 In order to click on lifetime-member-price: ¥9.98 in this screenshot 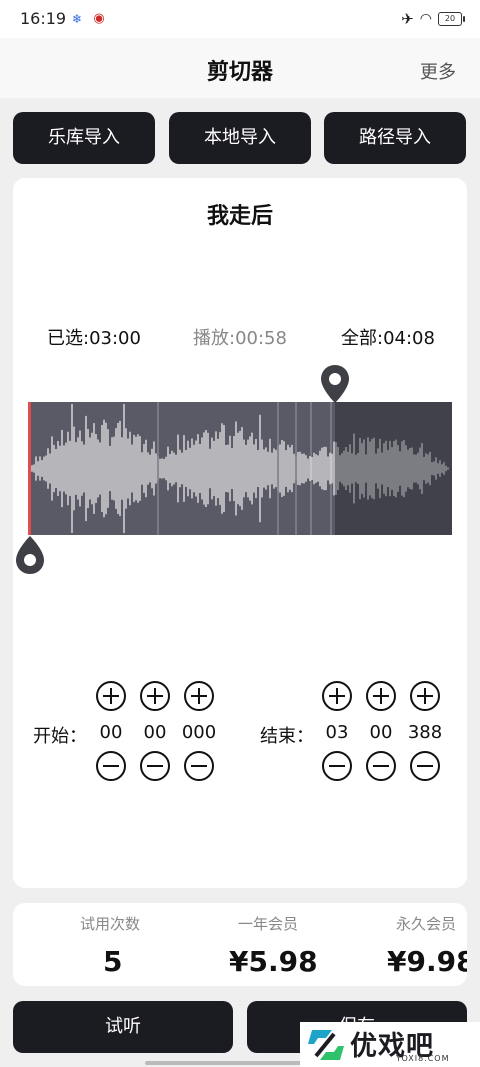, I will do `click(427, 961)`.